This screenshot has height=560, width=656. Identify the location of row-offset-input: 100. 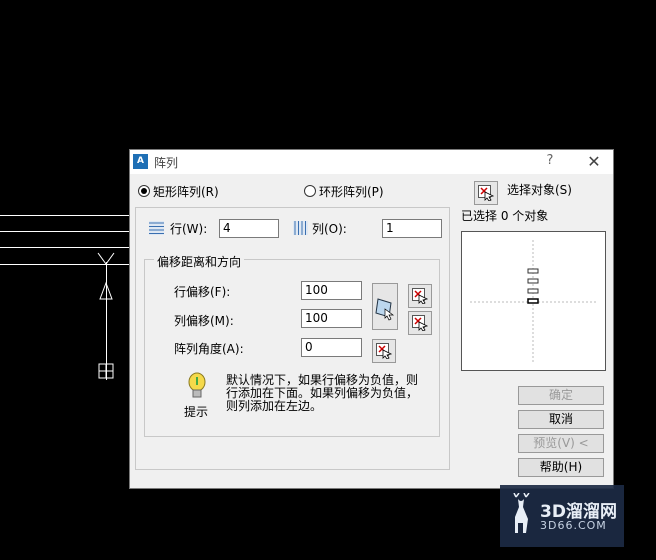
(331, 290).